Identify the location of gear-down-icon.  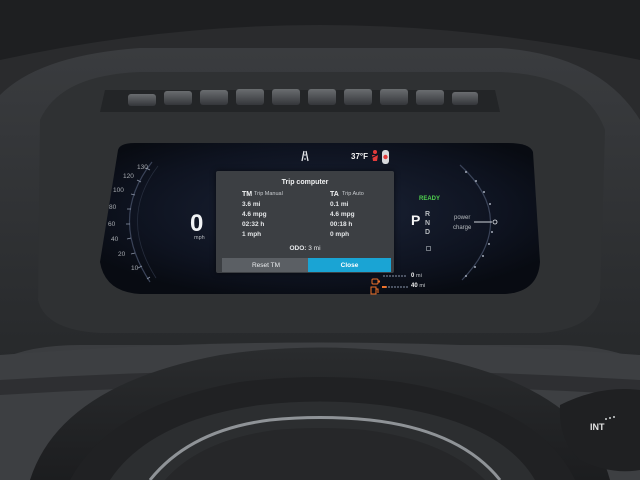
(428, 244).